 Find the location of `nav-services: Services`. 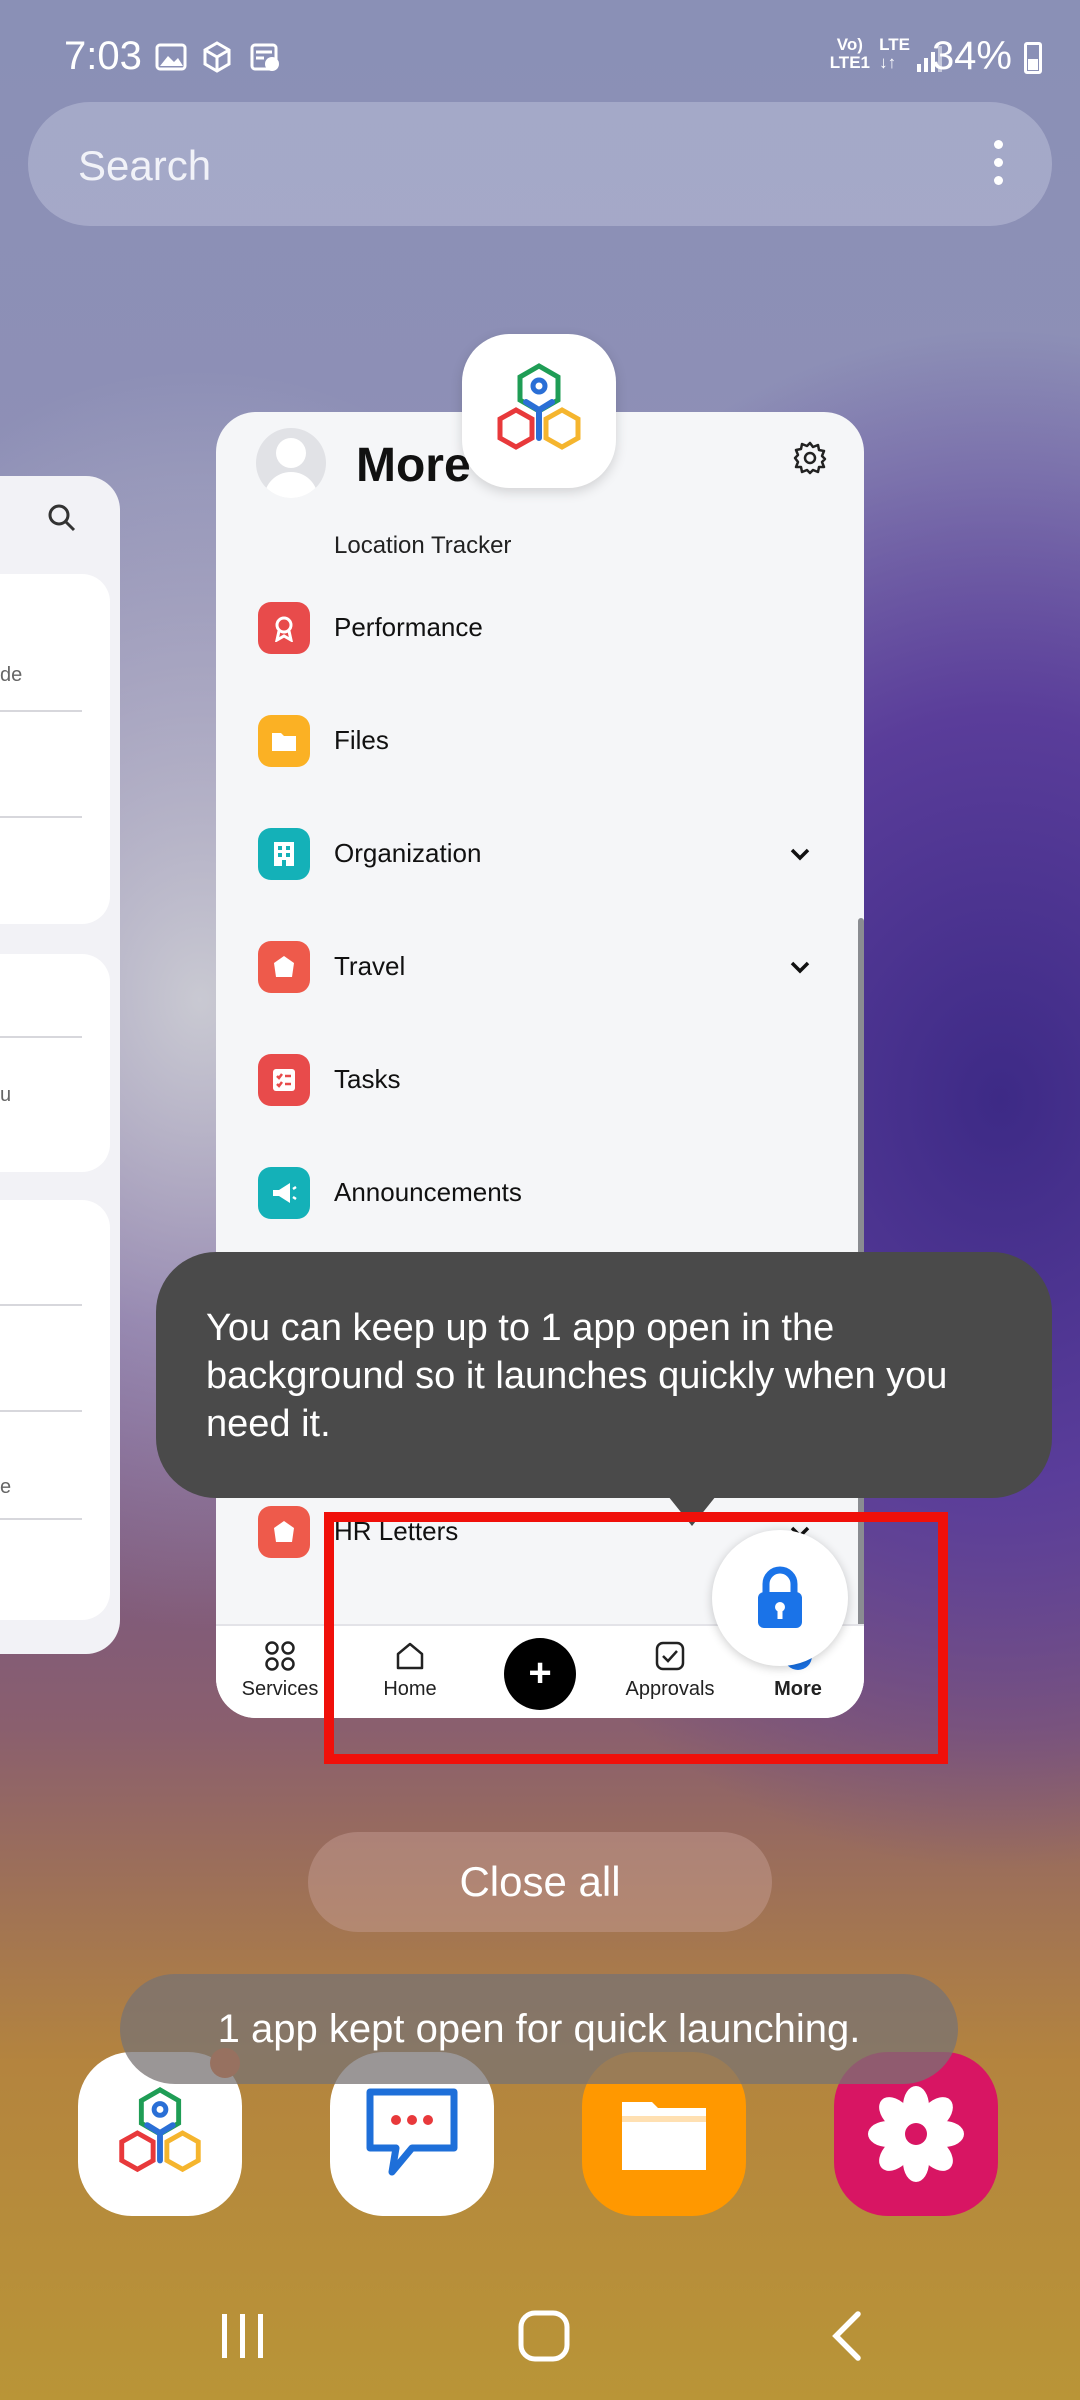

nav-services: Services is located at coordinates (280, 1670).